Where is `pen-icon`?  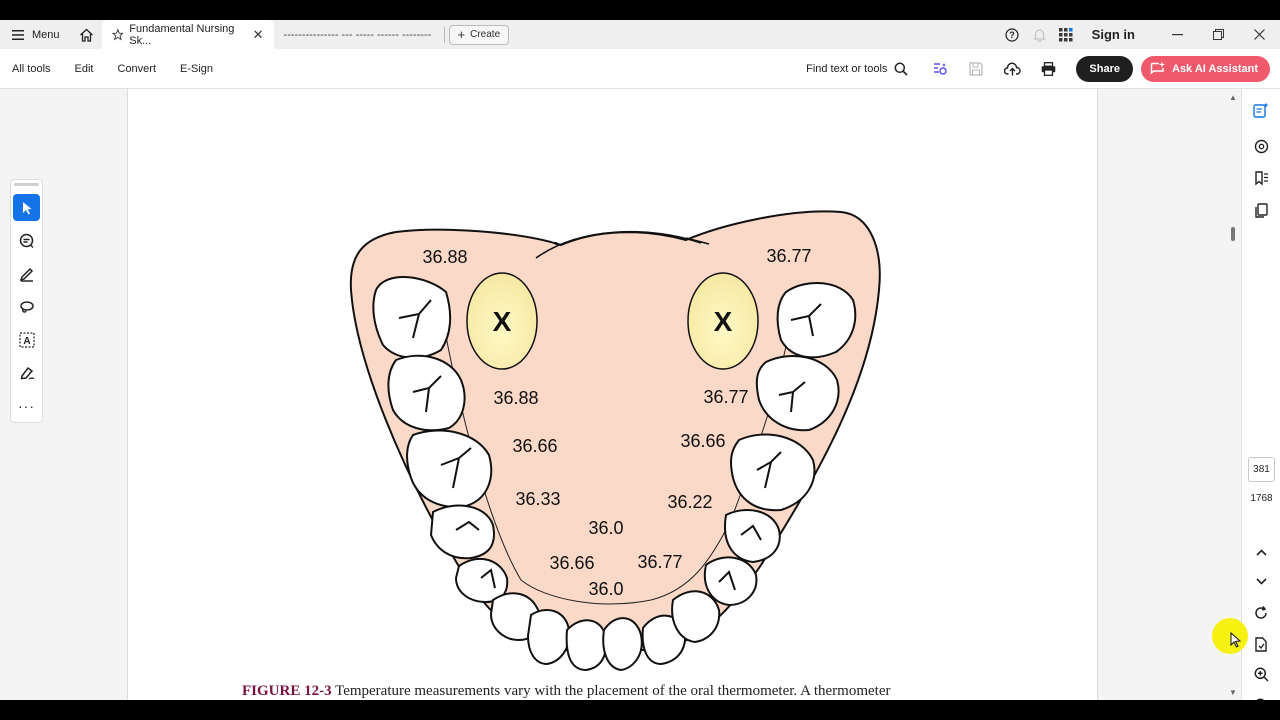 pen-icon is located at coordinates (26, 274).